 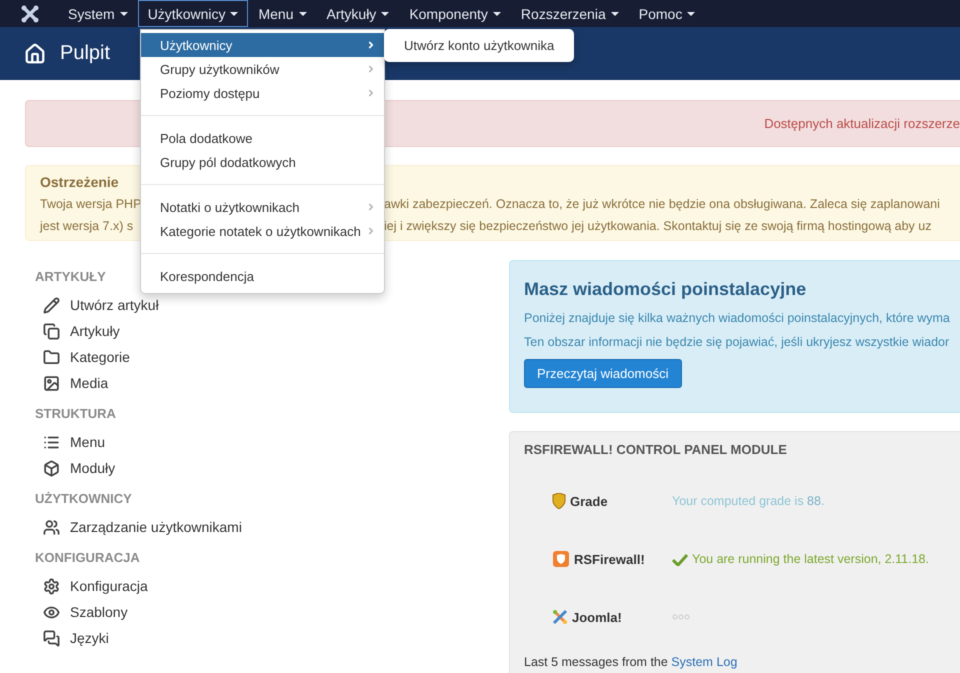 I want to click on eye-icon, so click(x=51, y=612).